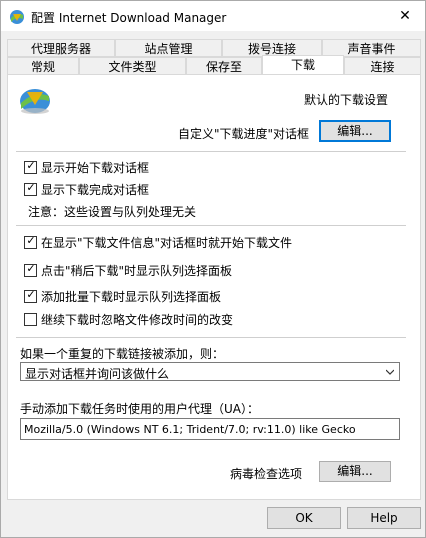  I want to click on user-agent-label: 手动添加下载任务时使用的用户代理（UA）：, so click(139, 409).